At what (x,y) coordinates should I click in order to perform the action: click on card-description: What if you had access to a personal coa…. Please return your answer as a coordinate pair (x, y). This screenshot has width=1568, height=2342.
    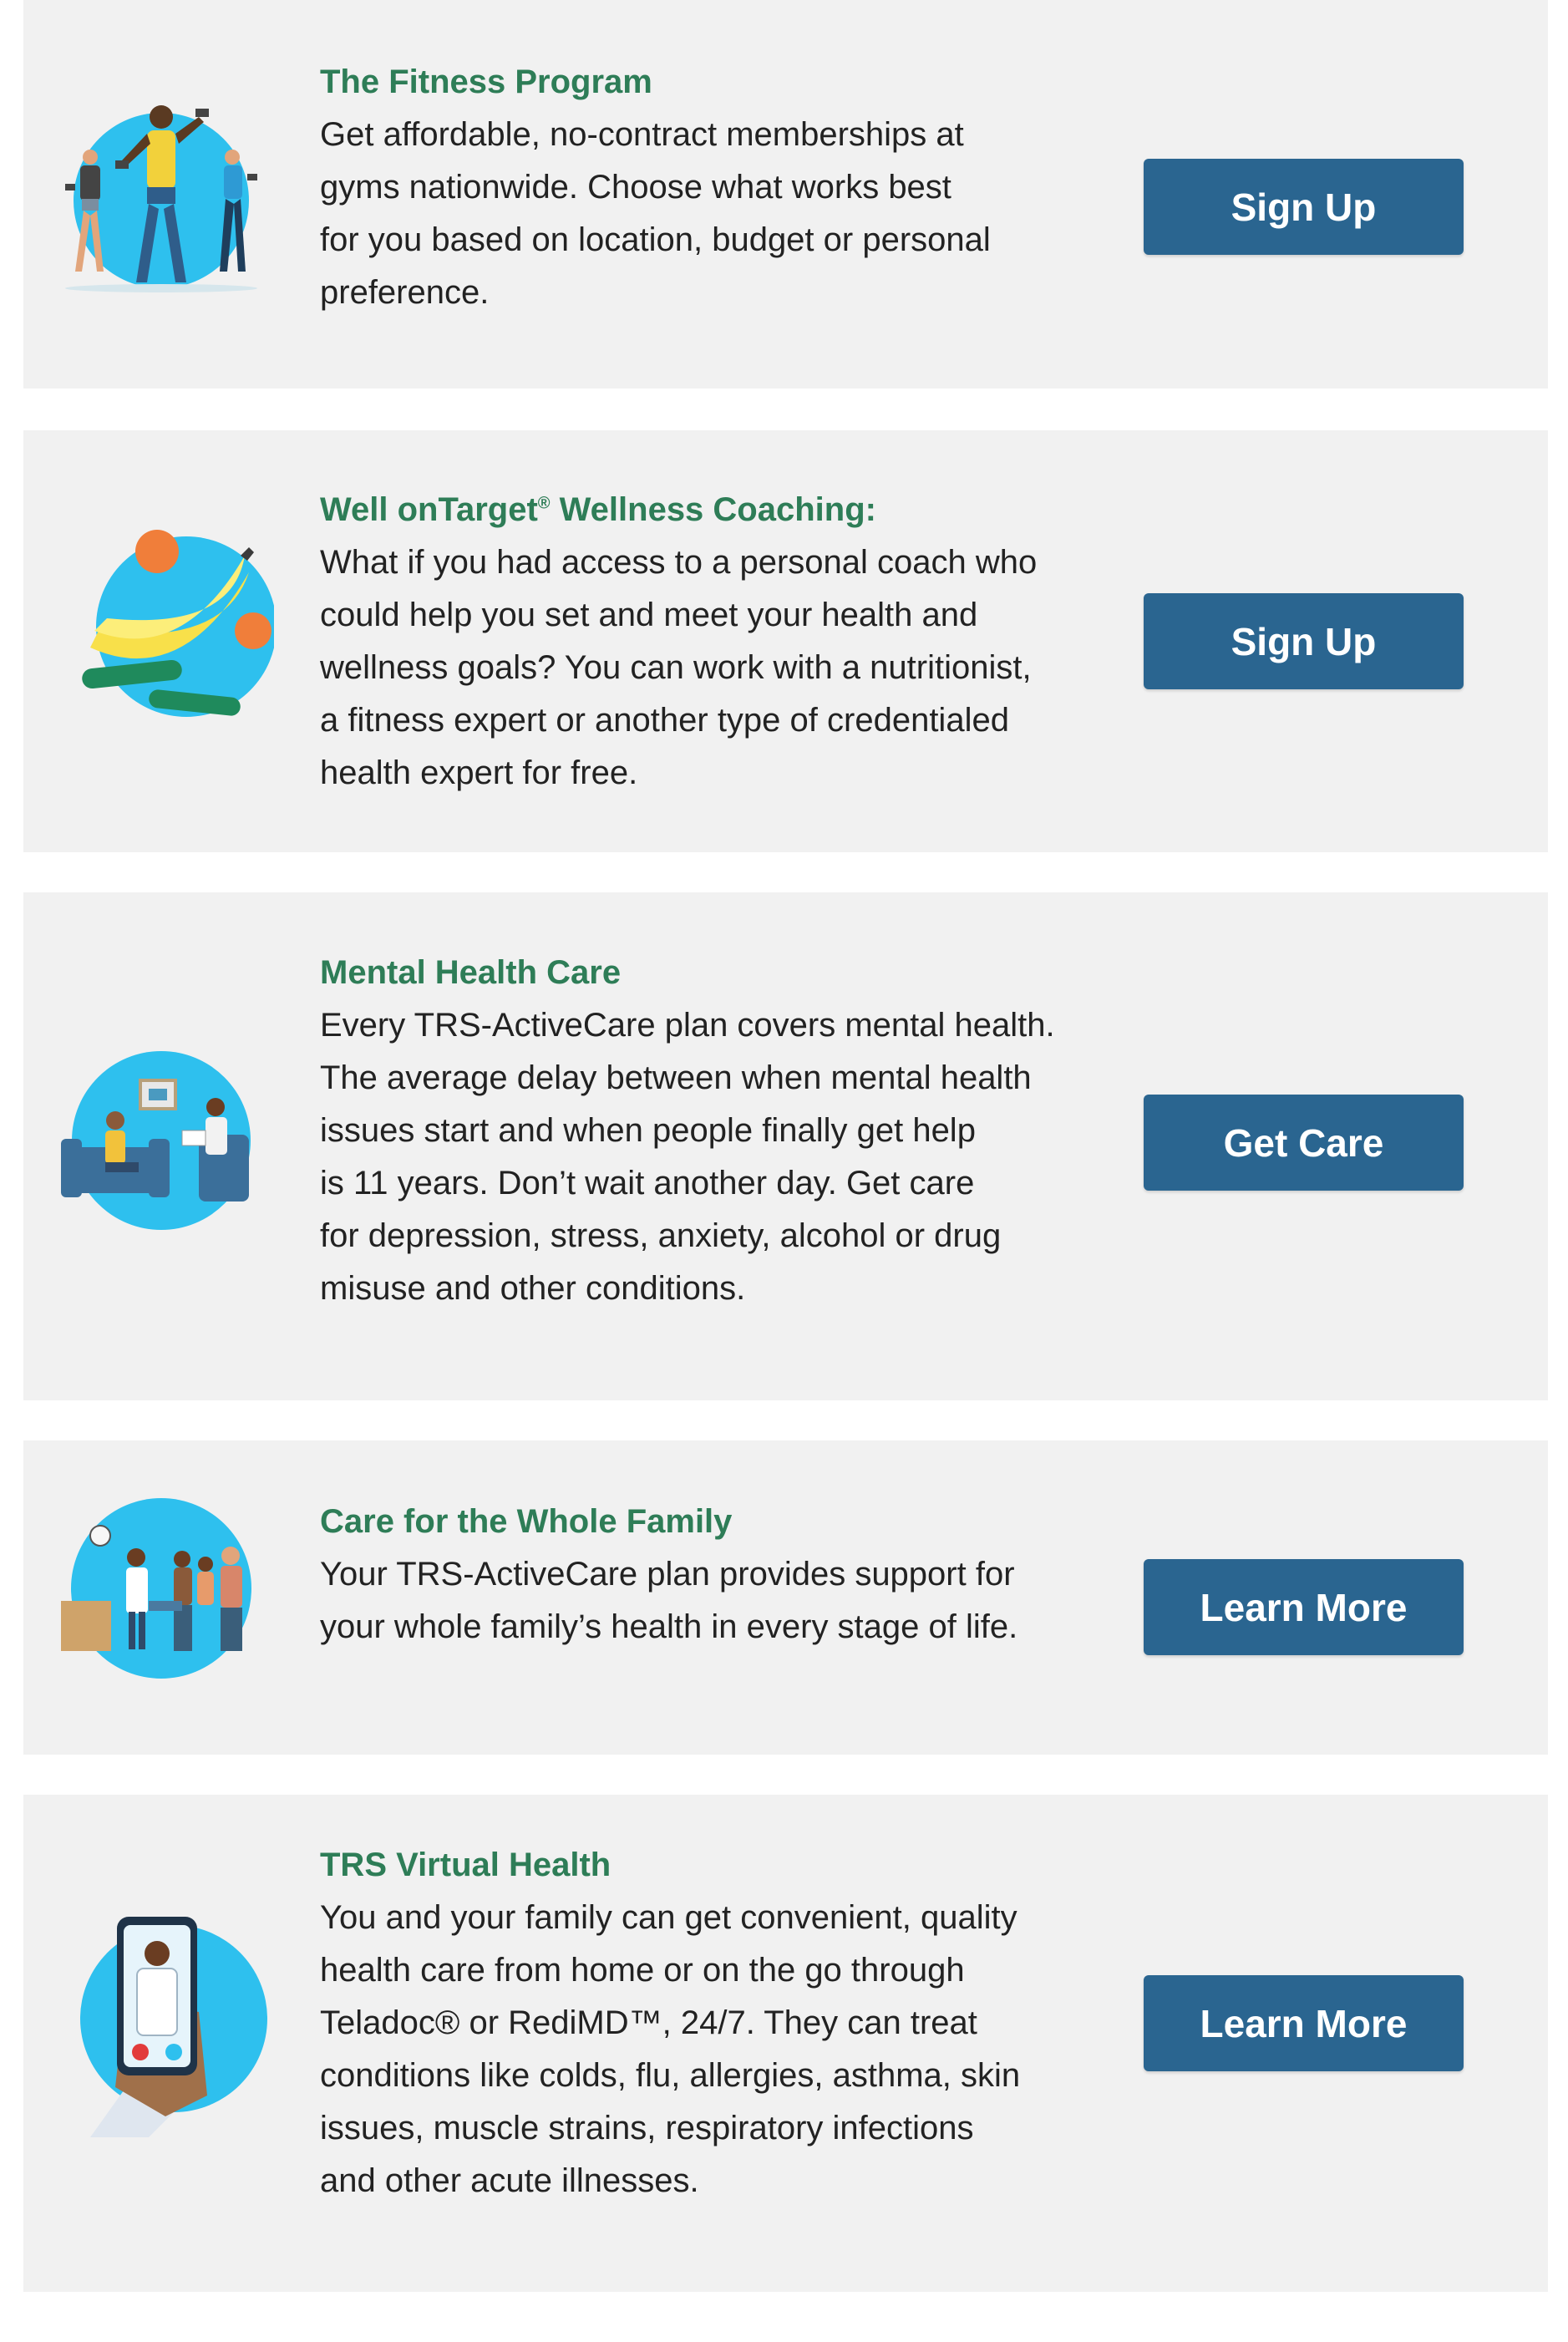
    Looking at the image, I should click on (679, 667).